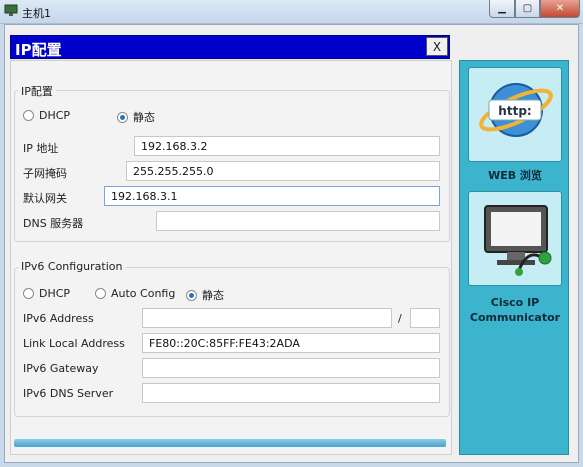  Describe the element at coordinates (518, 240) in the screenshot. I see `ip-phone-monitor-icon` at that location.